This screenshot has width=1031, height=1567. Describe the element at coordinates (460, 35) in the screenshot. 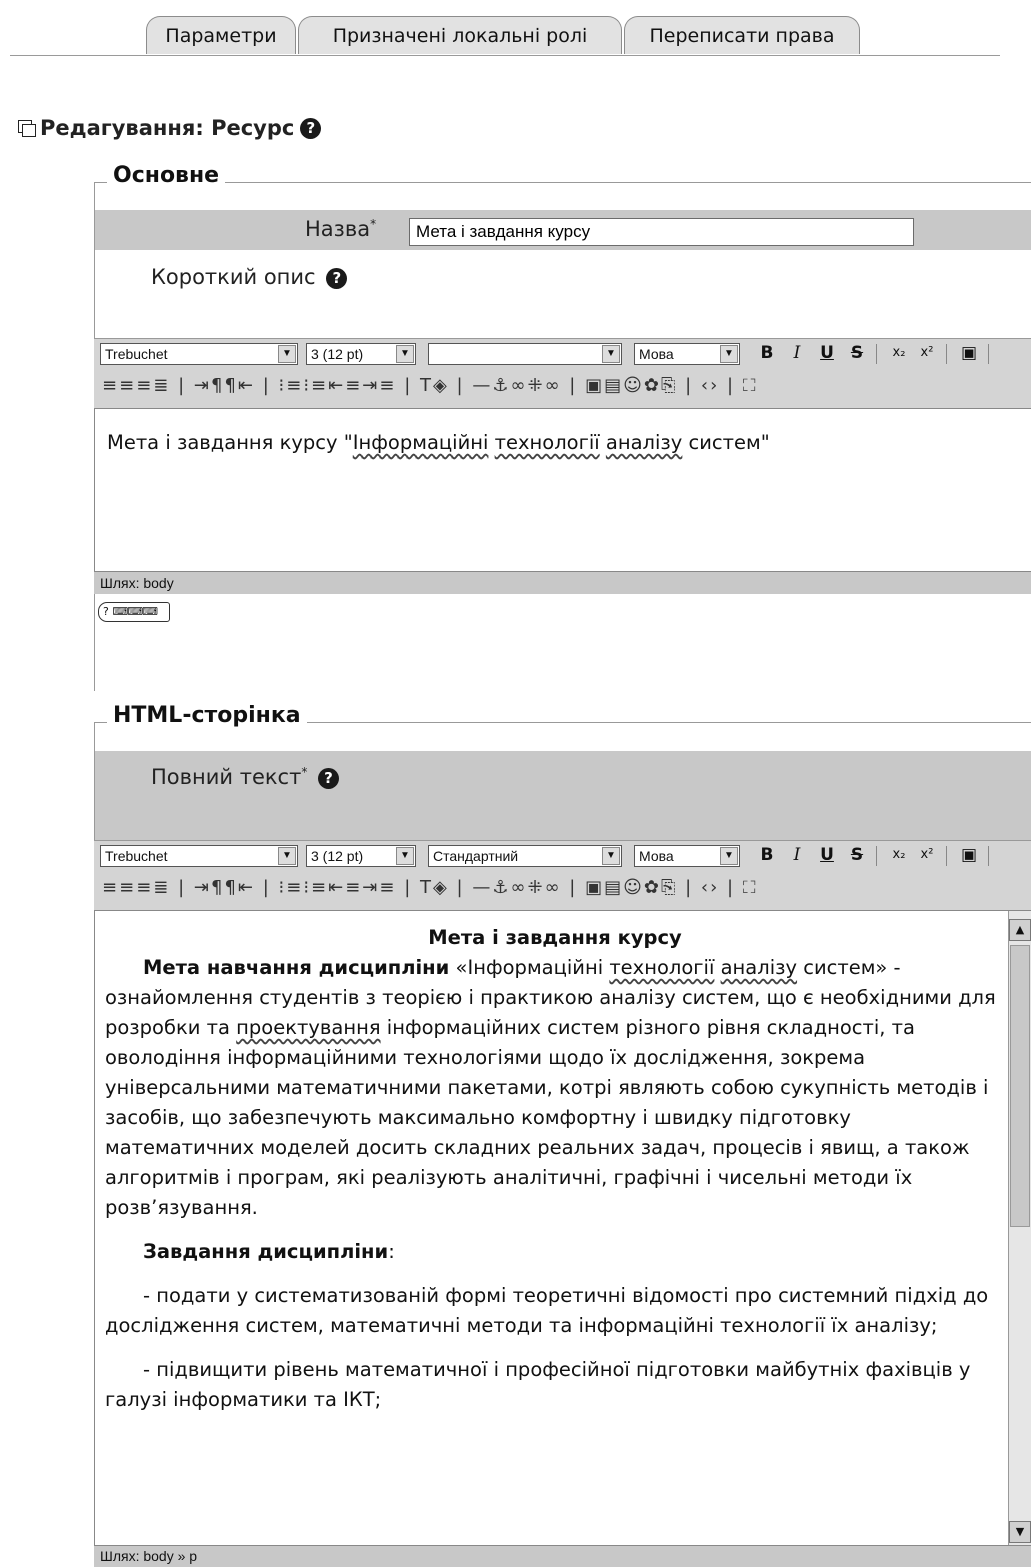

I see `tab-local-roles: Призначені локальні ролі` at that location.